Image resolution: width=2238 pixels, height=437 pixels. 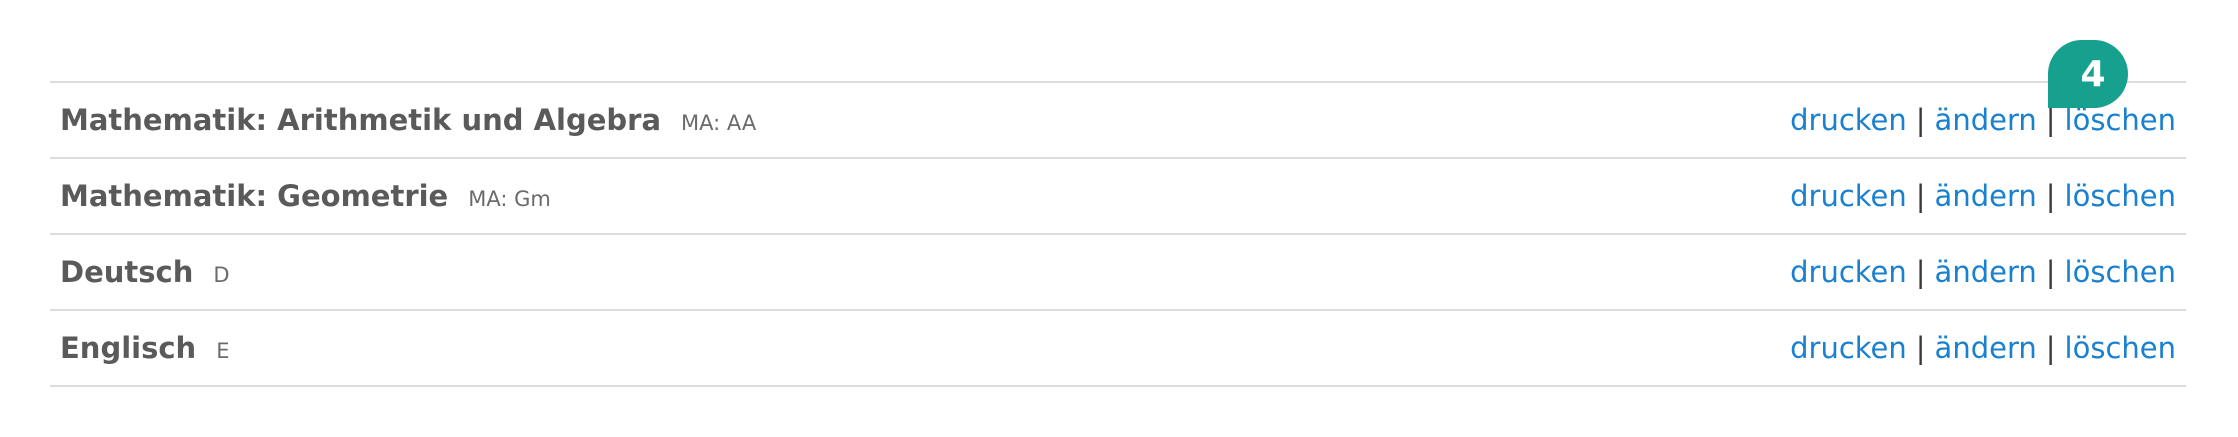 What do you see at coordinates (509, 199) in the screenshot?
I see `subject-abbreviation: MA: Gm` at bounding box center [509, 199].